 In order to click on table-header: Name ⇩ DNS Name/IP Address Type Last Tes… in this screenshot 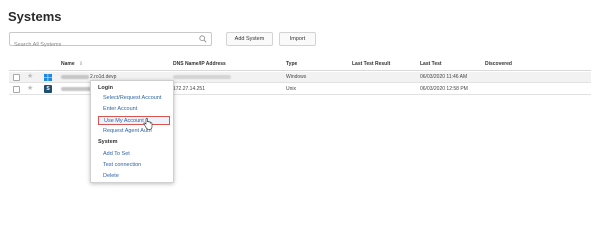, I will do `click(300, 64)`.